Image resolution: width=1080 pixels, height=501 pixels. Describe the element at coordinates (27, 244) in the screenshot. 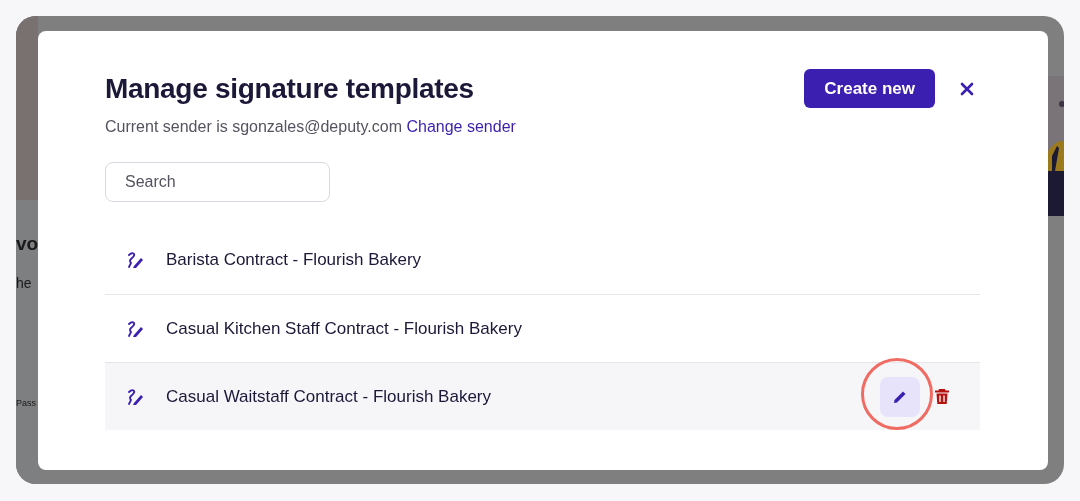

I see `background-text: vo` at that location.